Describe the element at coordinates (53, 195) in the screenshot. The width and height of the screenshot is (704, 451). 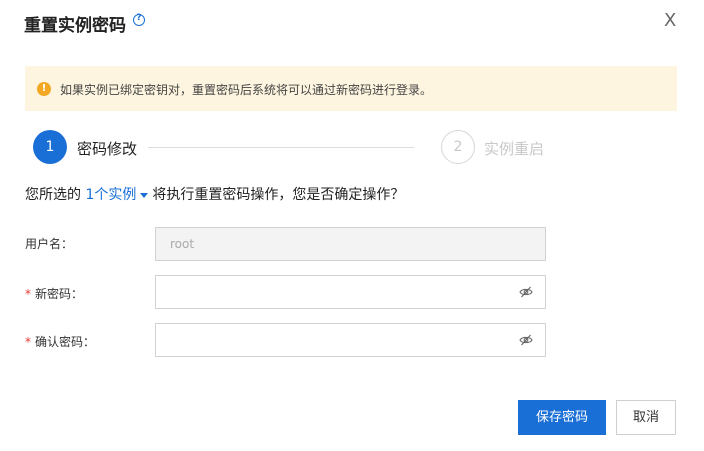
I see `question-prefix: 您所选的` at that location.